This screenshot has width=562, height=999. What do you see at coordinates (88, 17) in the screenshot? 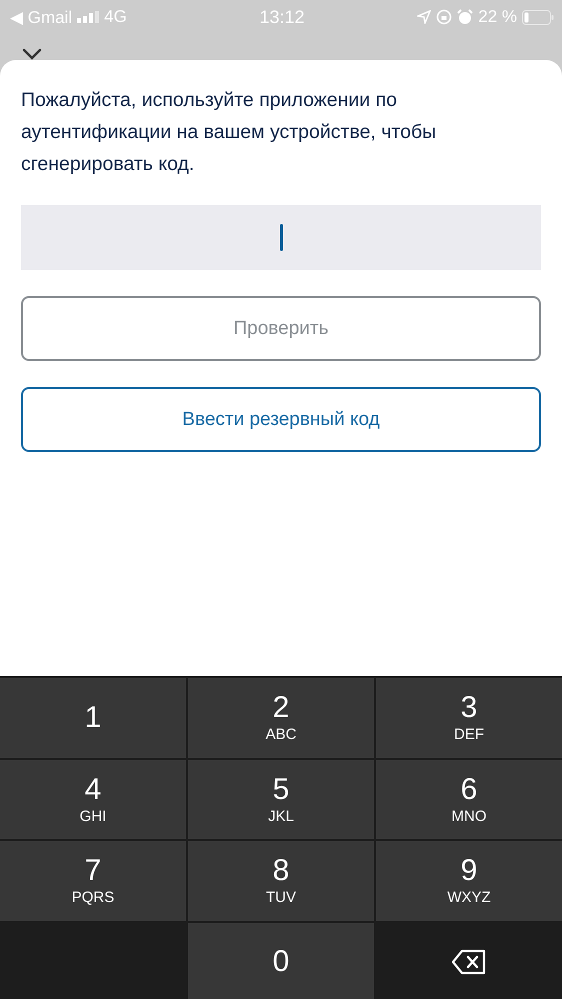
I see `signal-icon` at bounding box center [88, 17].